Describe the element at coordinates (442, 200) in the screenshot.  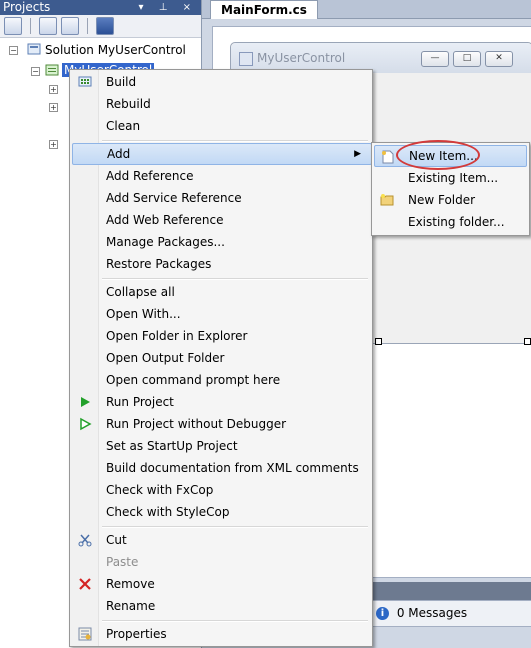
I see `new-folder-label: New Folder` at that location.